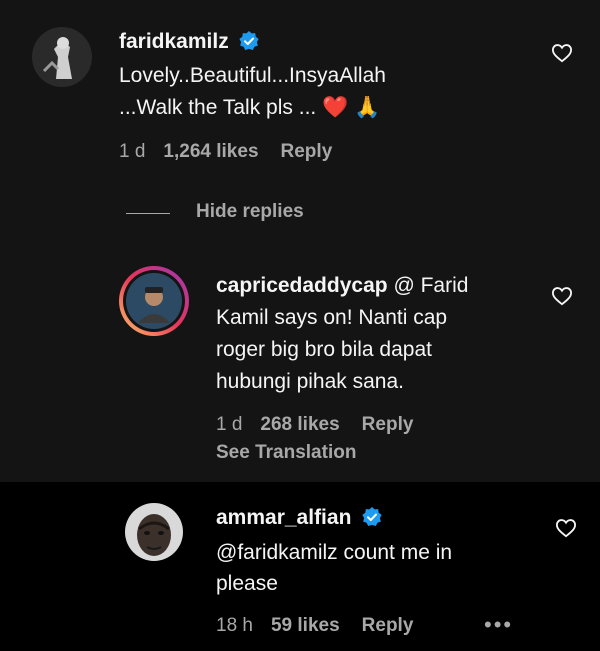 This screenshot has width=600, height=651. Describe the element at coordinates (283, 517) in the screenshot. I see `username-ammar-alfian: ammar_alfian` at that location.